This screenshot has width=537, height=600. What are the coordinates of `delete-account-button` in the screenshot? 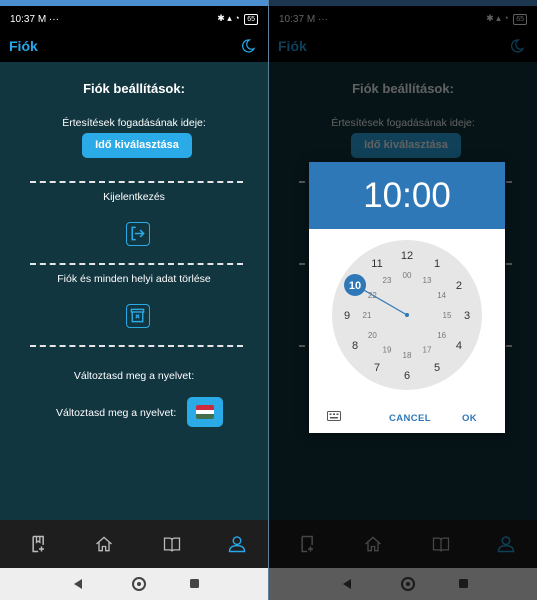 It's located at (138, 316).